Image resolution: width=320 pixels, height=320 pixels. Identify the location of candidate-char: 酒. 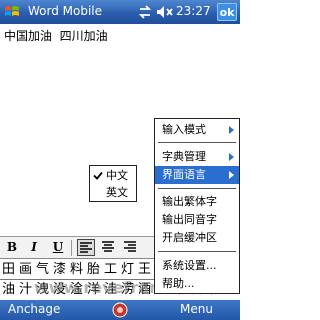
(144, 289).